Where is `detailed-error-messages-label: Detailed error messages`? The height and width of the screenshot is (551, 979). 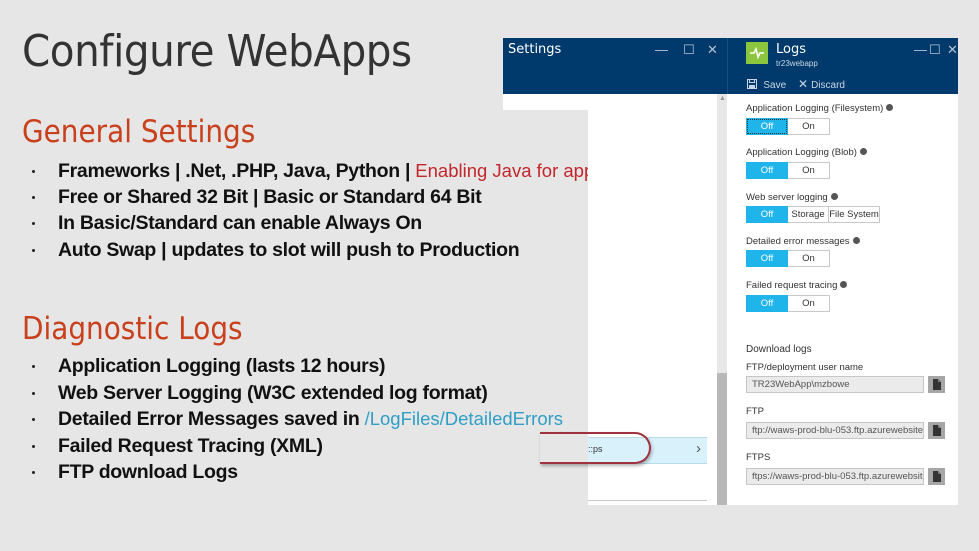 detailed-error-messages-label: Detailed error messages is located at coordinates (803, 241).